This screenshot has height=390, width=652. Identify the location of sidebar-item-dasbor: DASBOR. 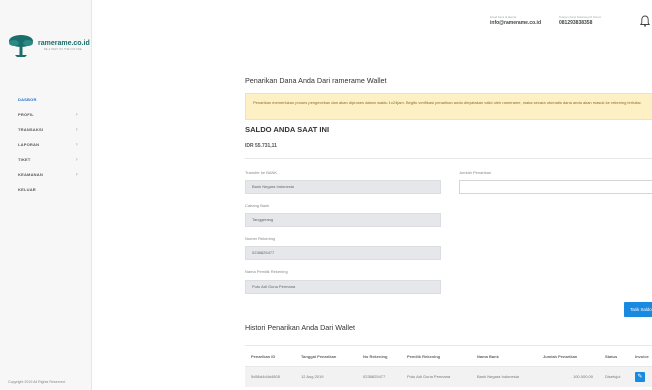
(46, 99).